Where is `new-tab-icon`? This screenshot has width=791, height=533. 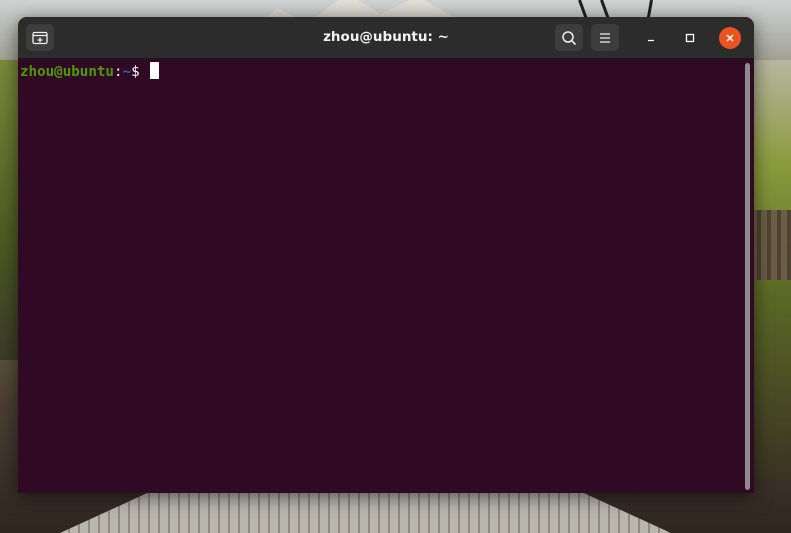 new-tab-icon is located at coordinates (40, 37).